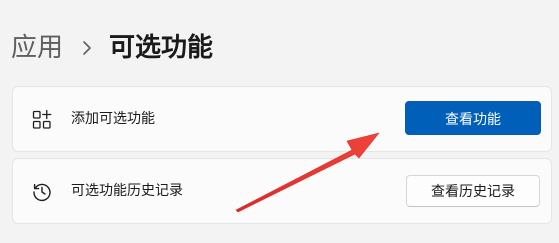 The width and height of the screenshot is (559, 243). Describe the element at coordinates (37, 48) in the screenshot. I see `breadcrumb-parent-apps: 应用` at that location.